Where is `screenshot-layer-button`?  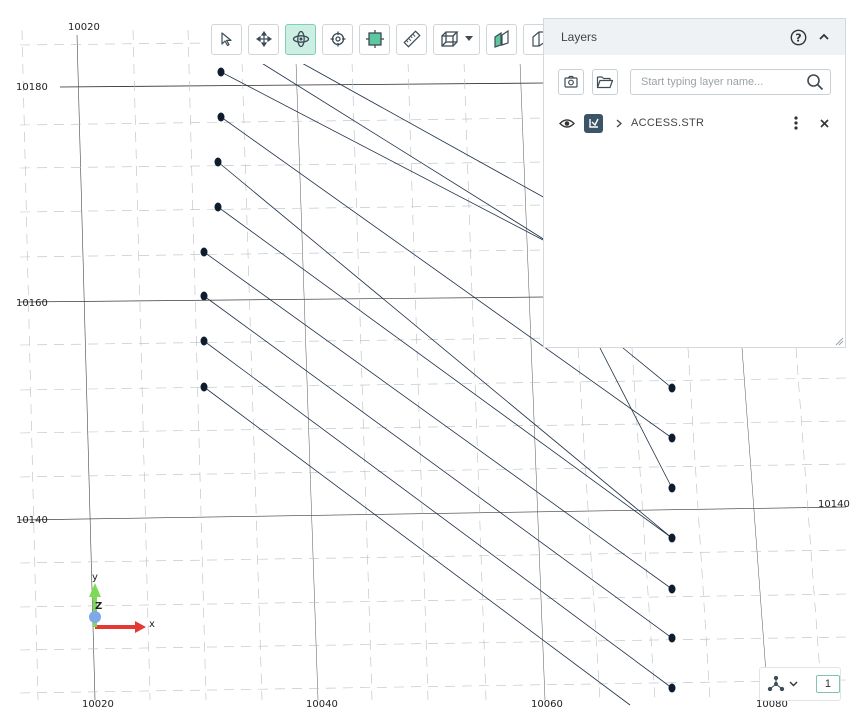
screenshot-layer-button is located at coordinates (571, 82).